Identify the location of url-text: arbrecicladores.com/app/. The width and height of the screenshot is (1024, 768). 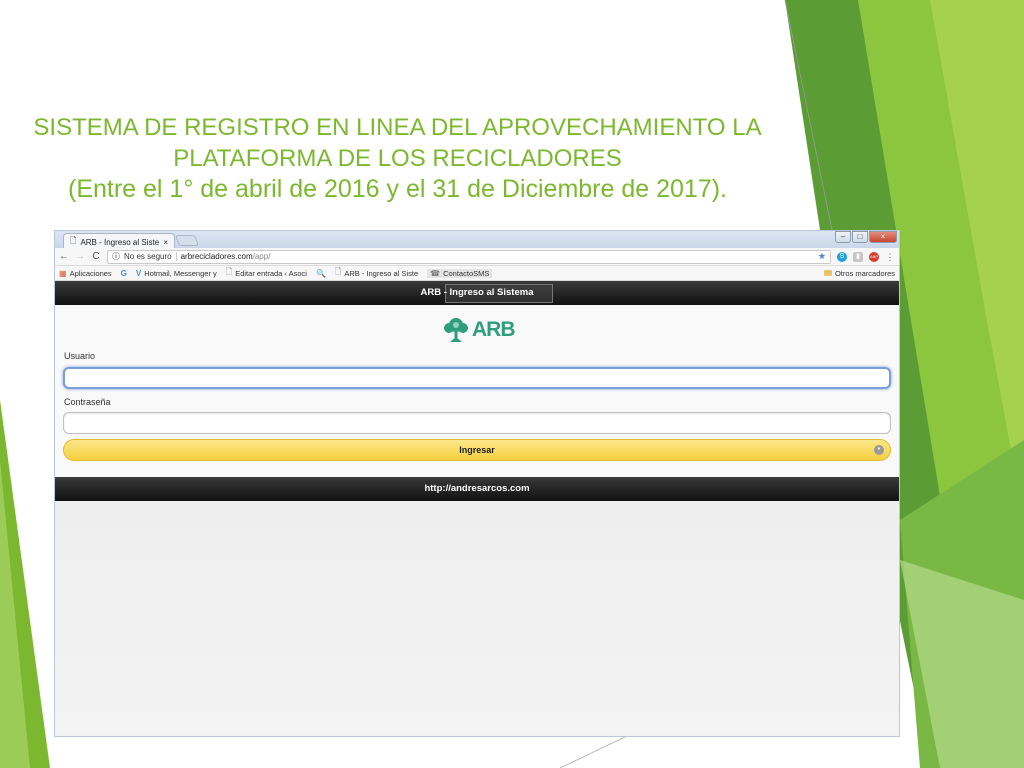
(497, 256).